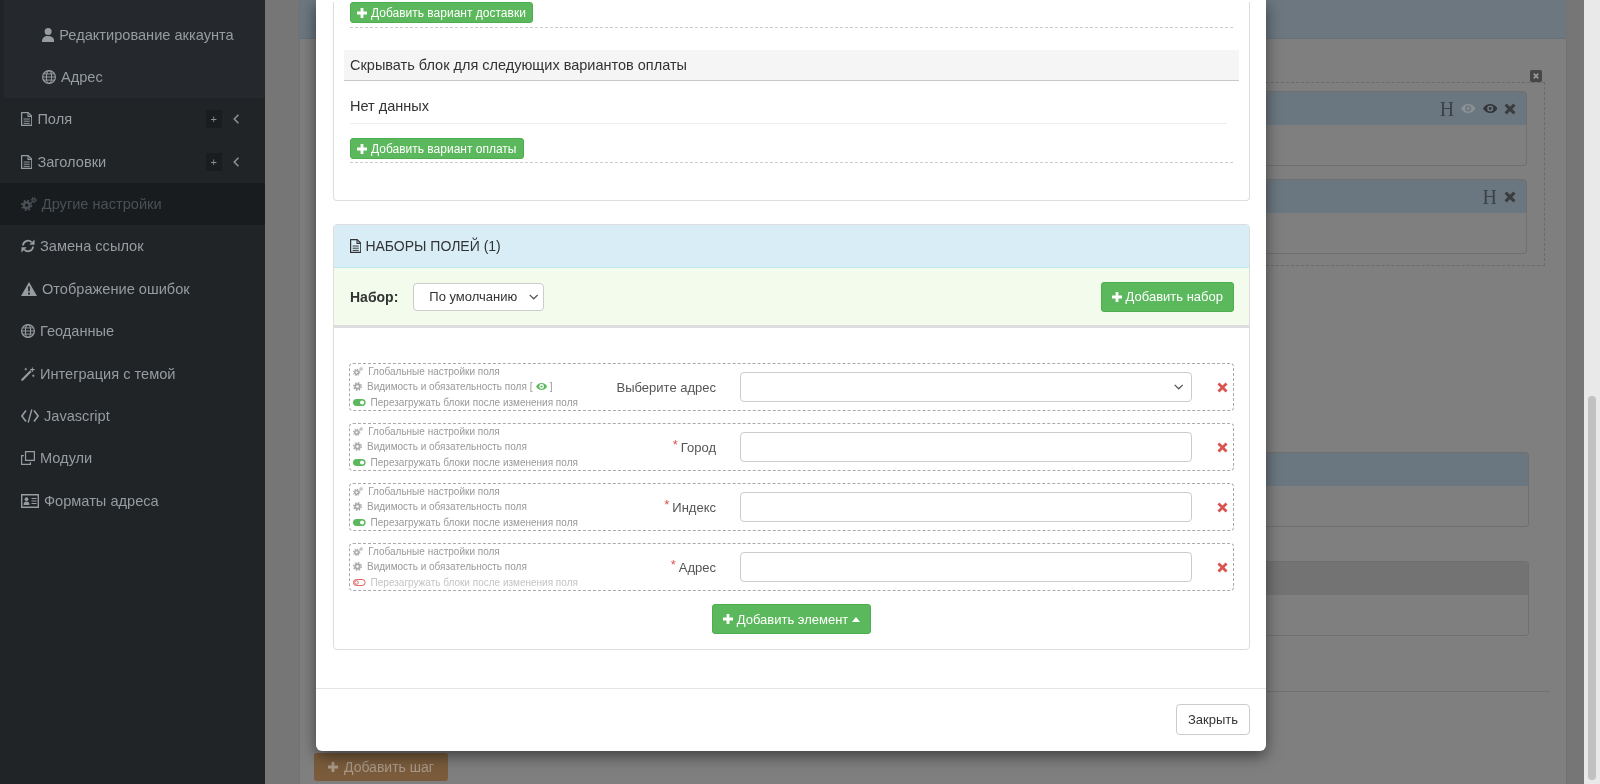  Describe the element at coordinates (433, 246) in the screenshot. I see `panel-title: НАБОРЫ ПОЛЕЙ (1)` at that location.